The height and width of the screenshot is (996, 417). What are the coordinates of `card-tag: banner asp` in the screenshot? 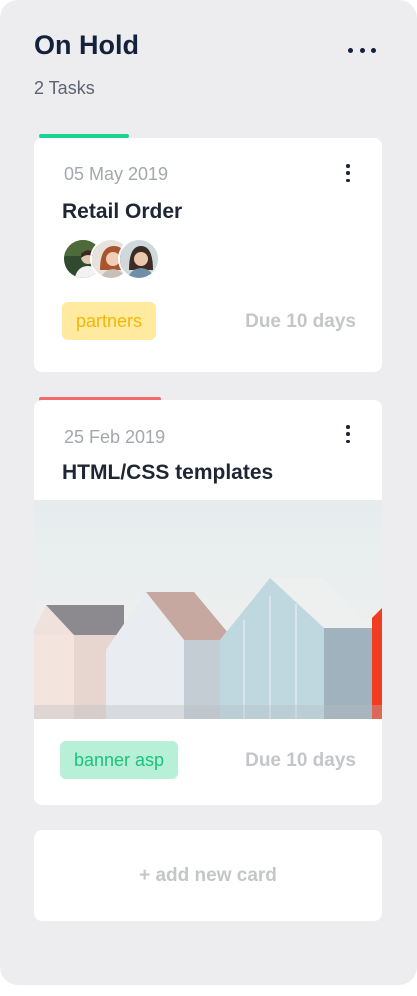 It's located at (119, 760).